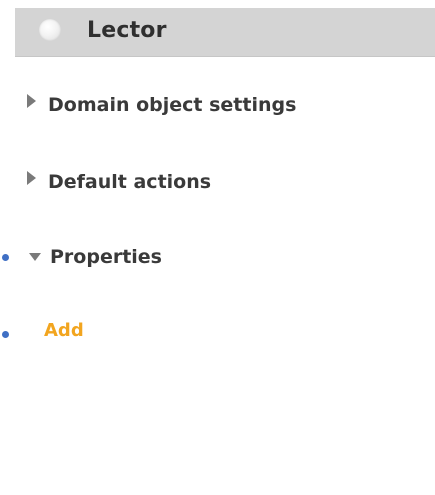 The width and height of the screenshot is (435, 495). Describe the element at coordinates (172, 105) in the screenshot. I see `section-label: Domain object settings` at that location.